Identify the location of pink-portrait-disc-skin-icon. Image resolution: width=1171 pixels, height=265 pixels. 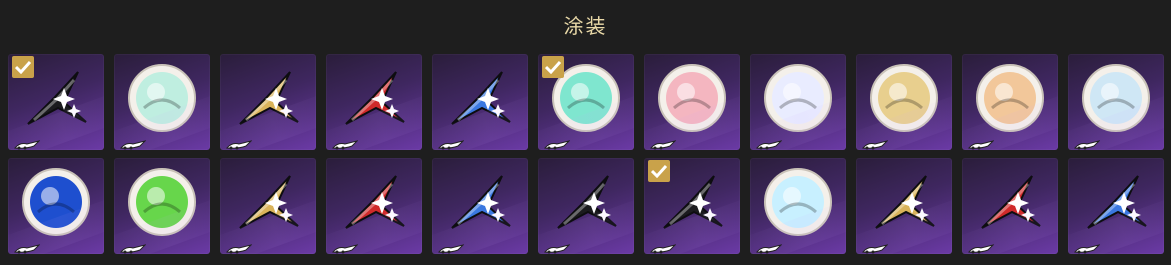
(692, 98).